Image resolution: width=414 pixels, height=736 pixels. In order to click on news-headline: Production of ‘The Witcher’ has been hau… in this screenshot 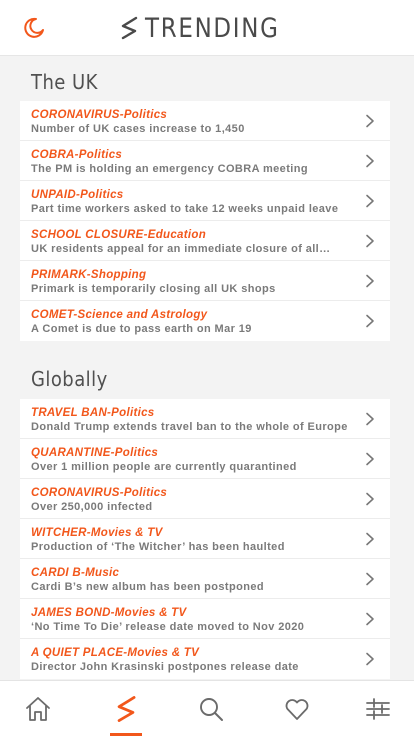, I will do `click(158, 547)`.